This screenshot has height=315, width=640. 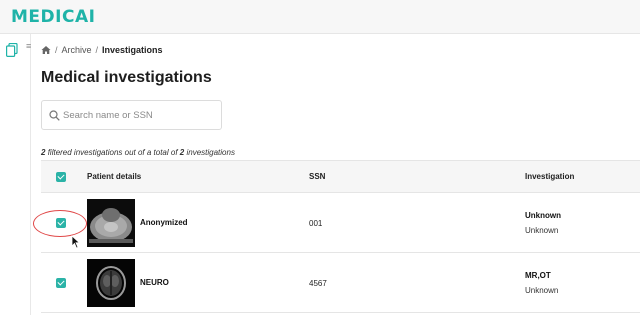 I want to click on patient-name: Anonymized, so click(x=164, y=222).